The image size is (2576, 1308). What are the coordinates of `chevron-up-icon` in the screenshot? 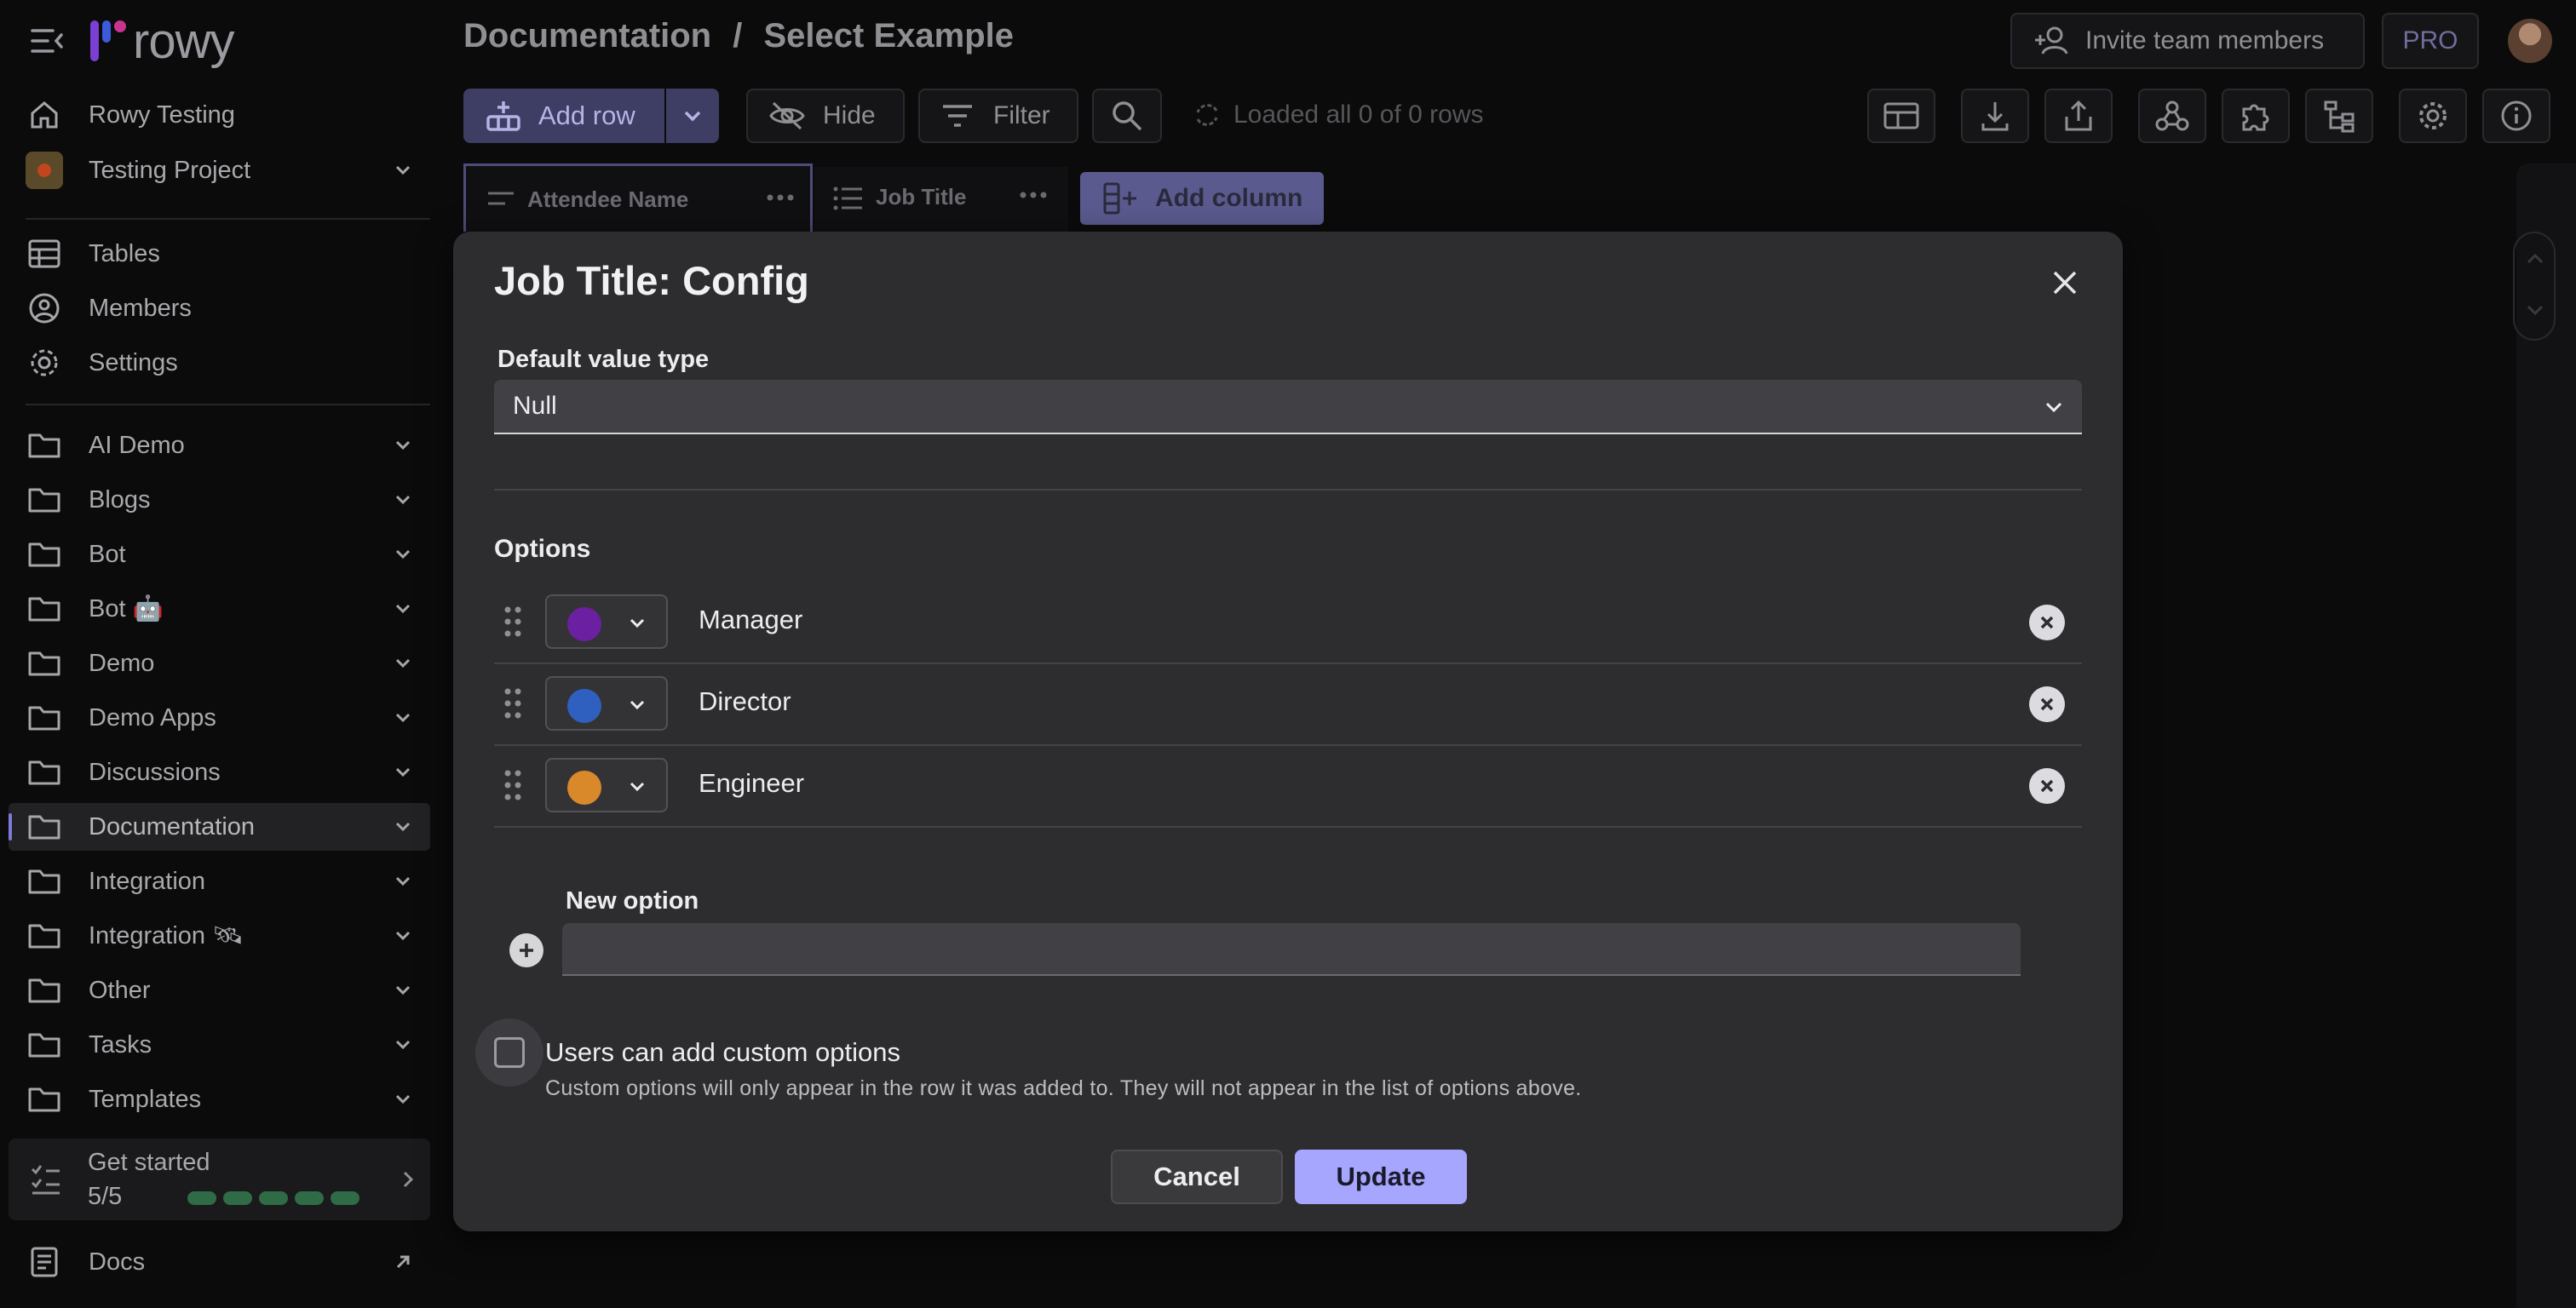 It's located at (2535, 259).